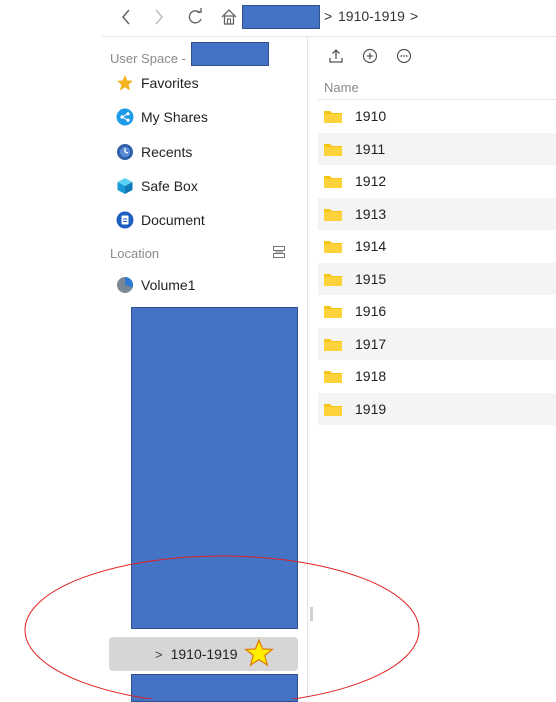 Image resolution: width=556 pixels, height=702 pixels. I want to click on redacted-username, so click(230, 54).